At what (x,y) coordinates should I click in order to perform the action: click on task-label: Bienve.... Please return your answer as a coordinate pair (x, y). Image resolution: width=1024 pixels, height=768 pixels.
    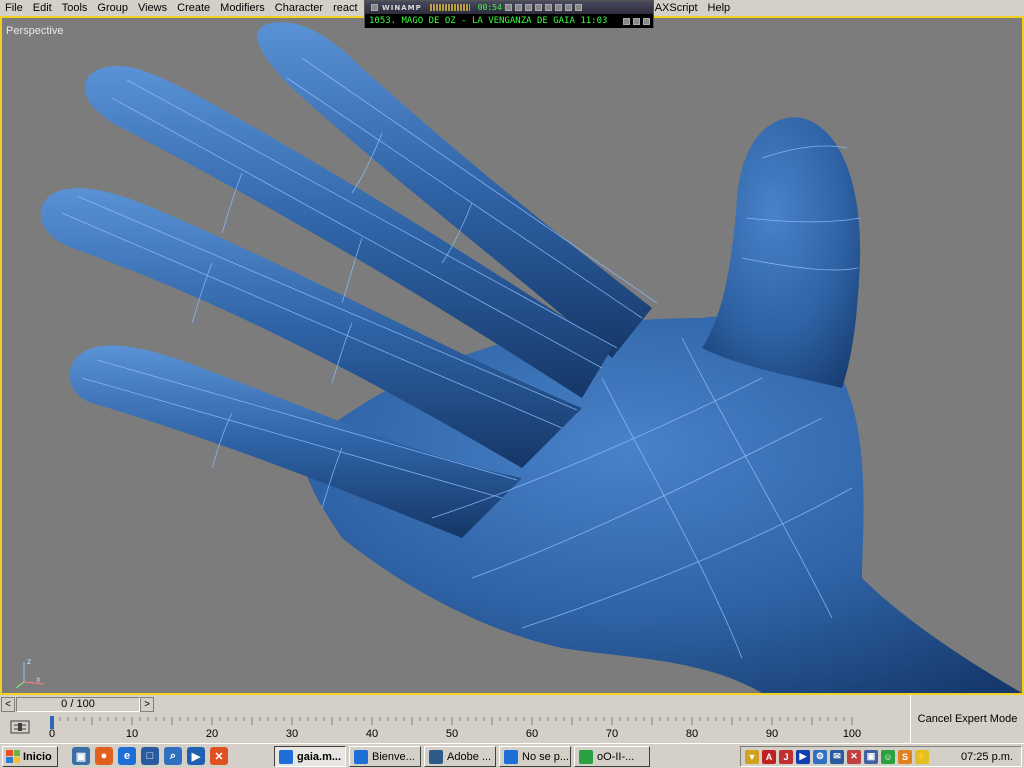
    Looking at the image, I should click on (393, 756).